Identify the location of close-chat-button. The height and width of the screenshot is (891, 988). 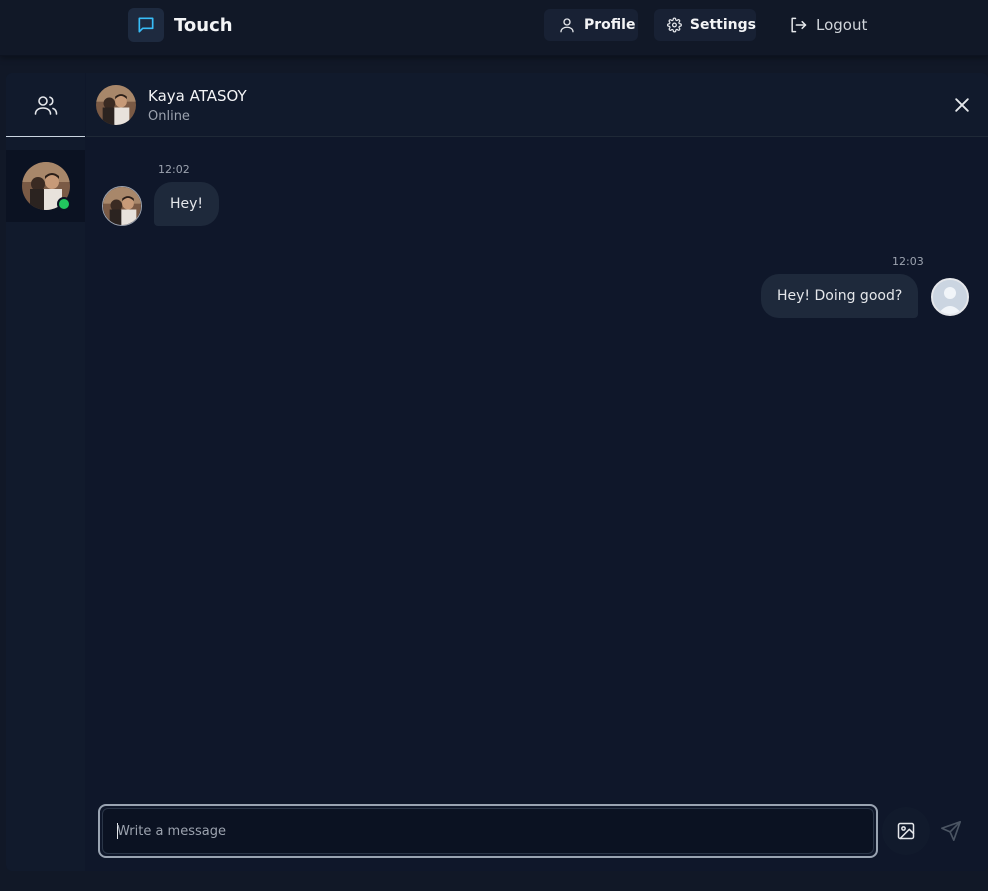
(962, 105).